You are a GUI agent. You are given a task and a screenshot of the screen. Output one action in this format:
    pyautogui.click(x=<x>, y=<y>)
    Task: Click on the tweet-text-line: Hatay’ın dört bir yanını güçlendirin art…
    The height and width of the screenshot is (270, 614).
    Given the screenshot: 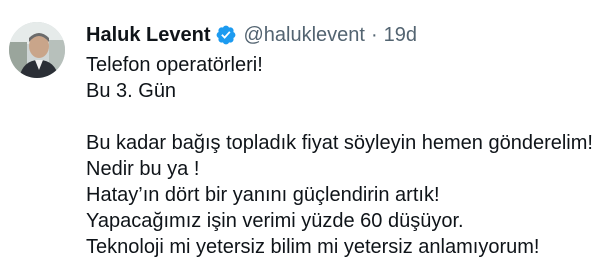 What is the action you would take?
    pyautogui.click(x=263, y=195)
    